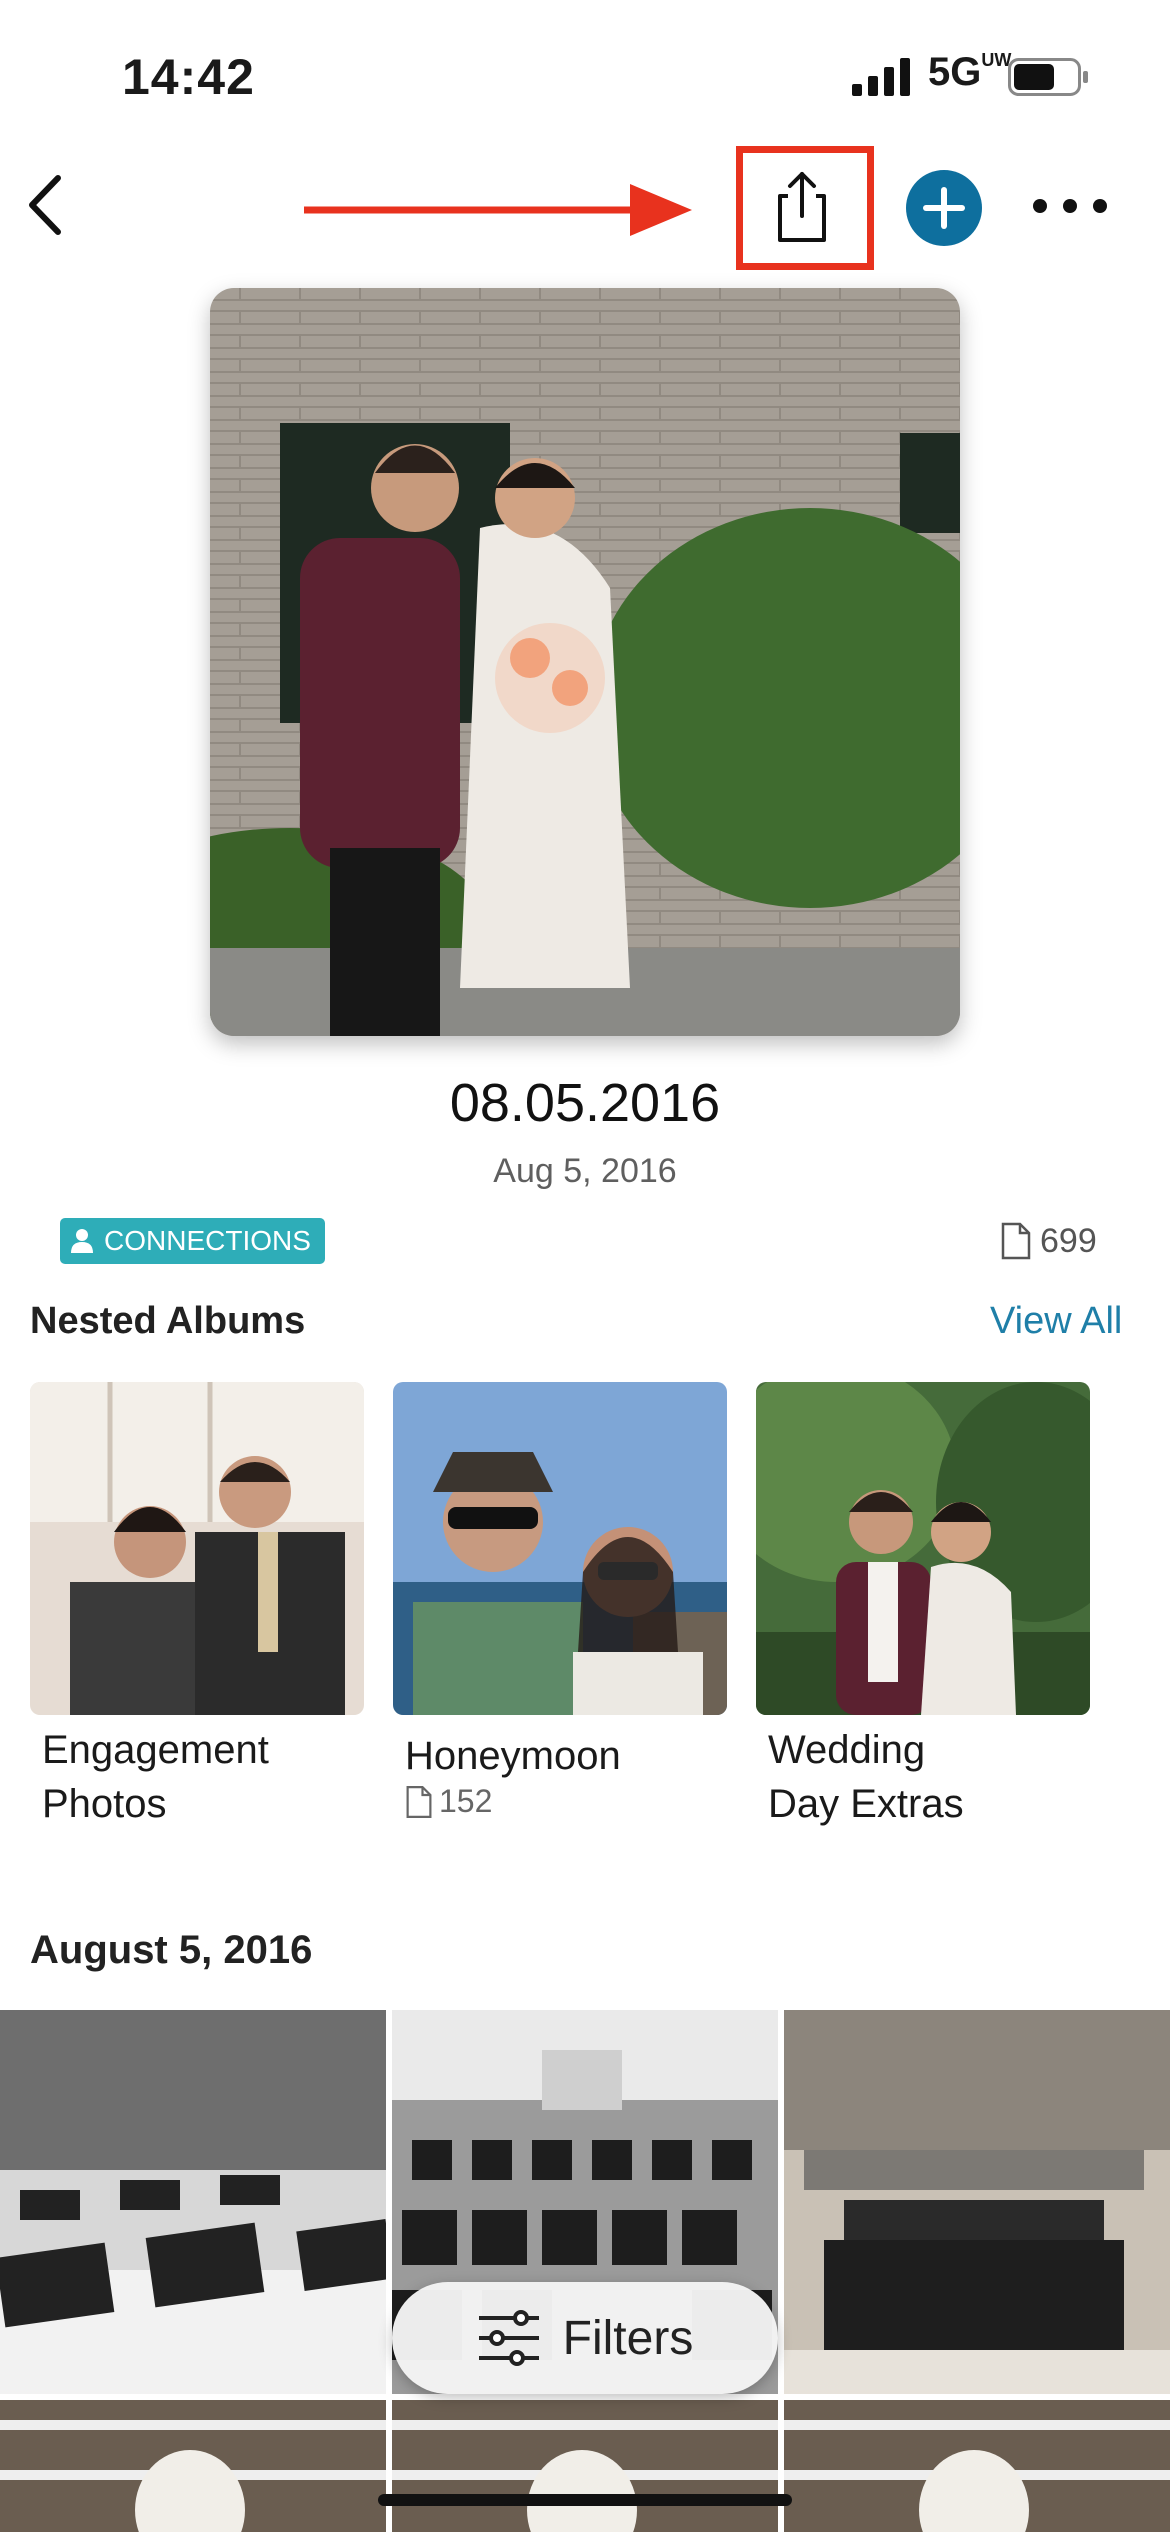  I want to click on network-label: 5G, so click(955, 72).